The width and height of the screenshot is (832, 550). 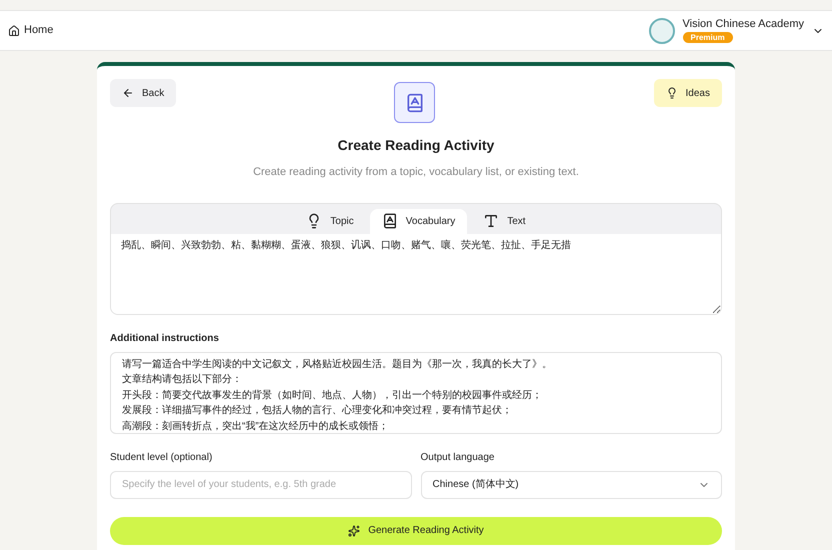 I want to click on page-subtitle: Create reading activity from a topic, vocabulary list, or existing text., so click(x=416, y=172).